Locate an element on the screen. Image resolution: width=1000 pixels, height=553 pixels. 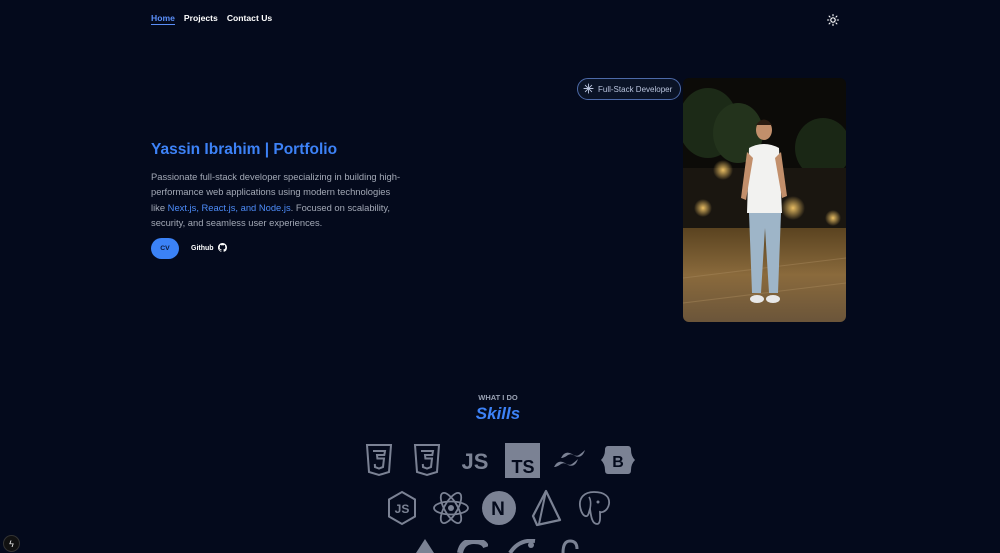
badge-label: Full-Stack Developer is located at coordinates (635, 89).